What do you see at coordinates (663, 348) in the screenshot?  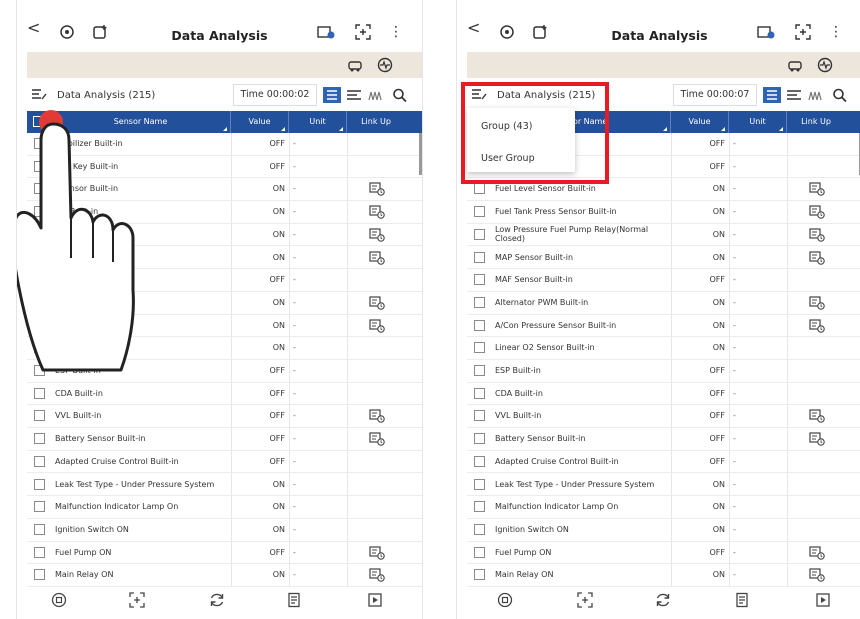 I see `table-row: Linear O2 Sensor Built-in ON -` at bounding box center [663, 348].